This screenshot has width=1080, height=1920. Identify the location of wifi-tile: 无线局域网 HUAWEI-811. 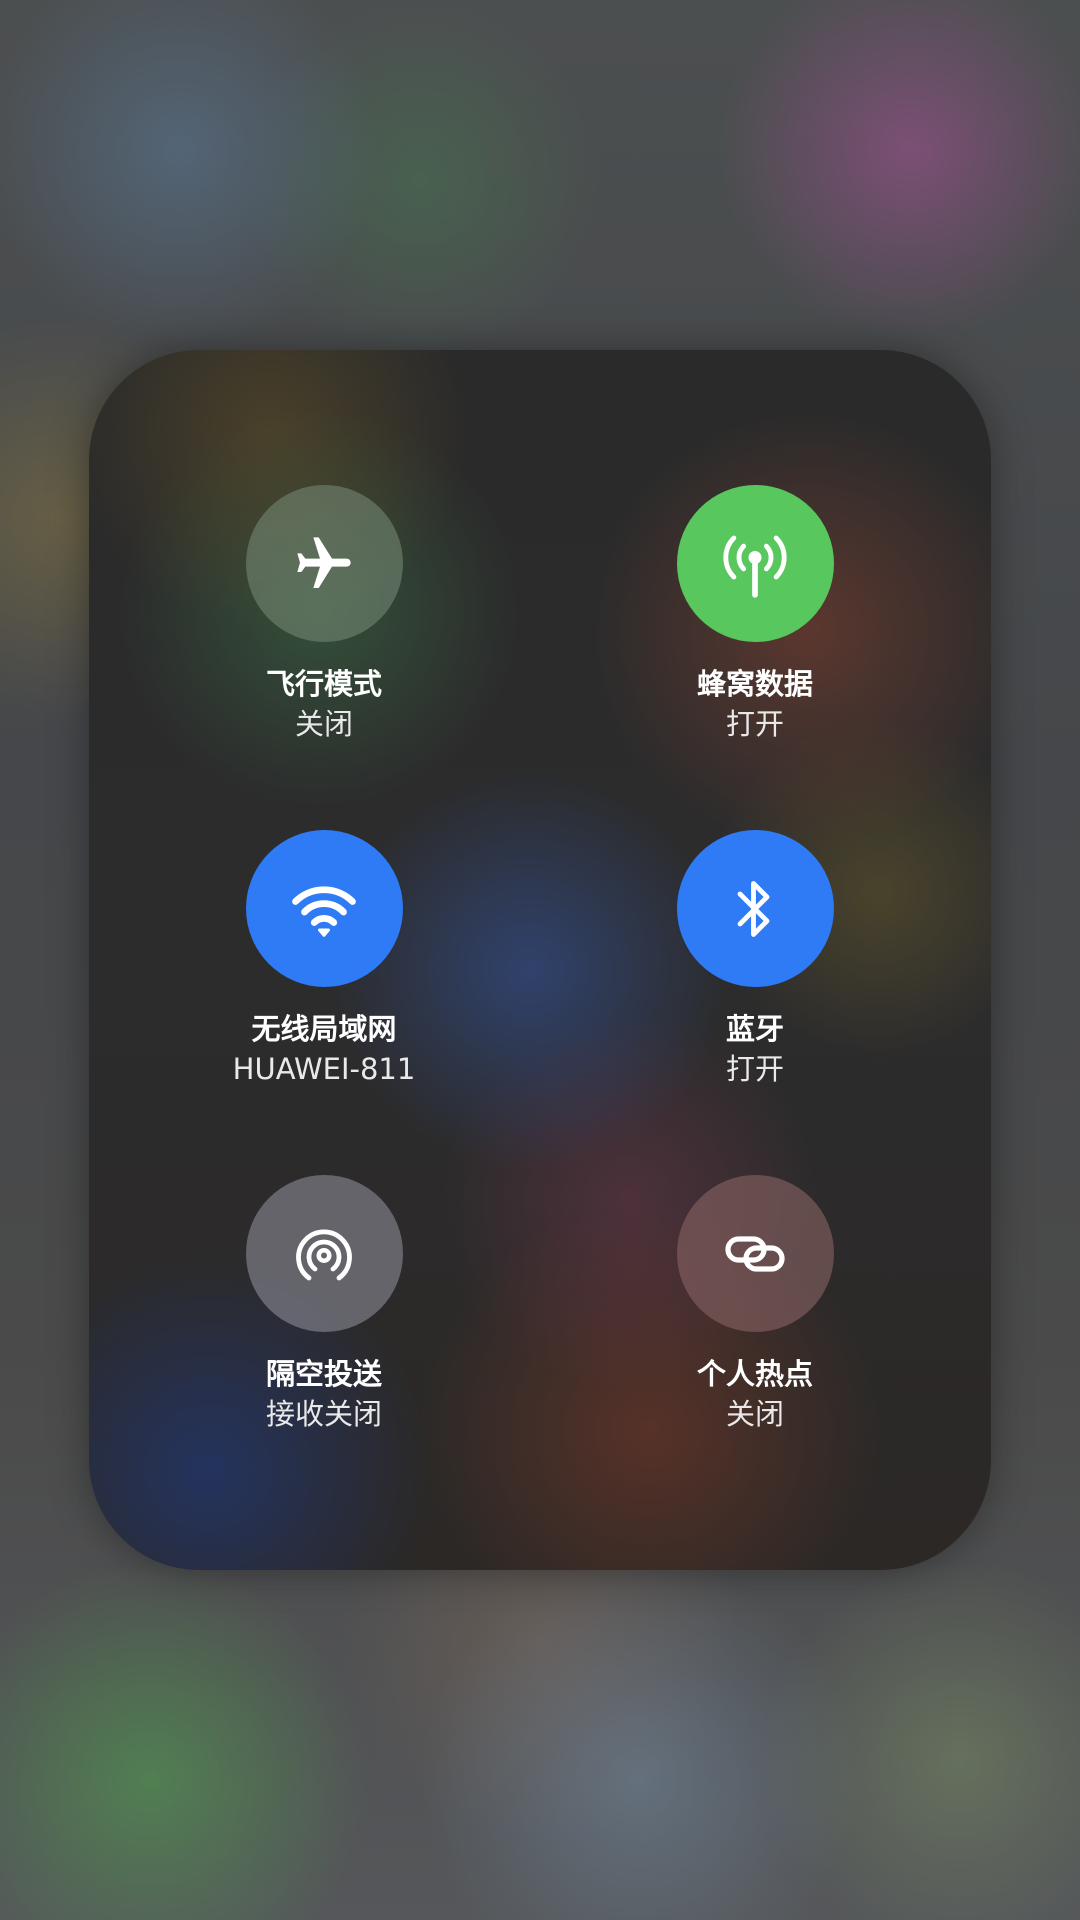
(324, 960).